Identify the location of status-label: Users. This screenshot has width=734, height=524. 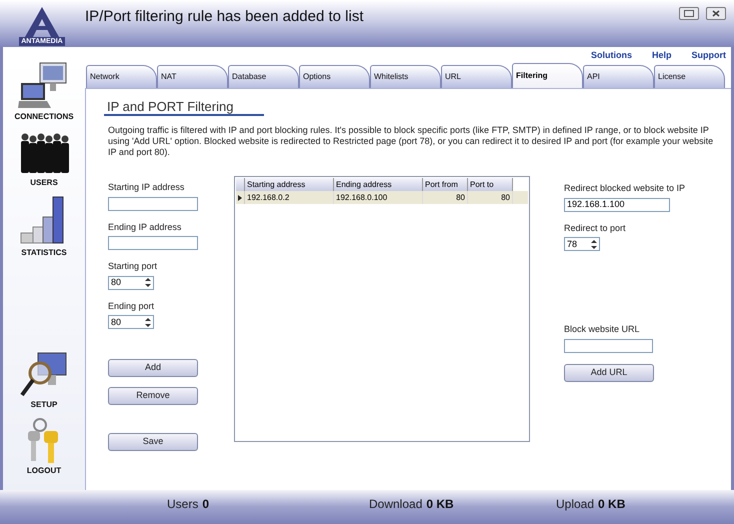
(182, 504).